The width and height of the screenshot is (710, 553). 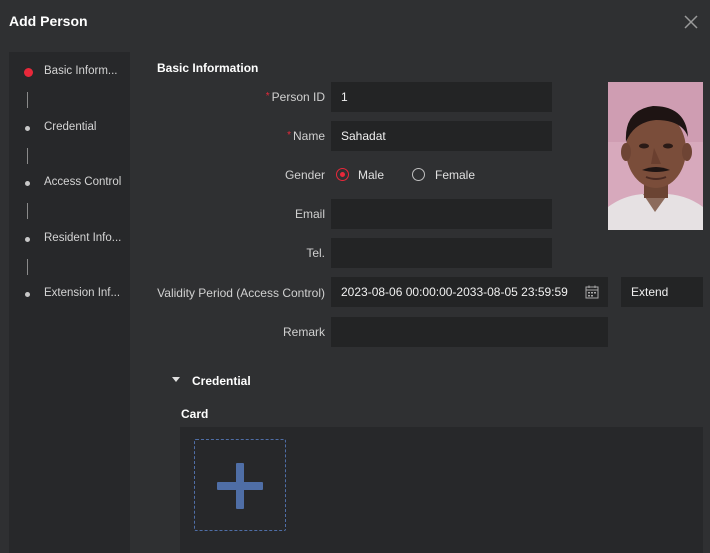 I want to click on person-id-input: 1, so click(x=441, y=97).